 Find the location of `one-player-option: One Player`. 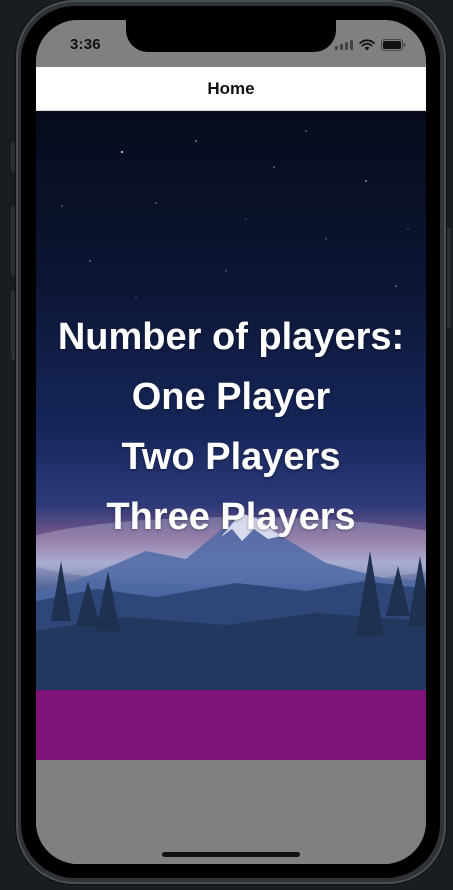

one-player-option: One Player is located at coordinates (231, 397).